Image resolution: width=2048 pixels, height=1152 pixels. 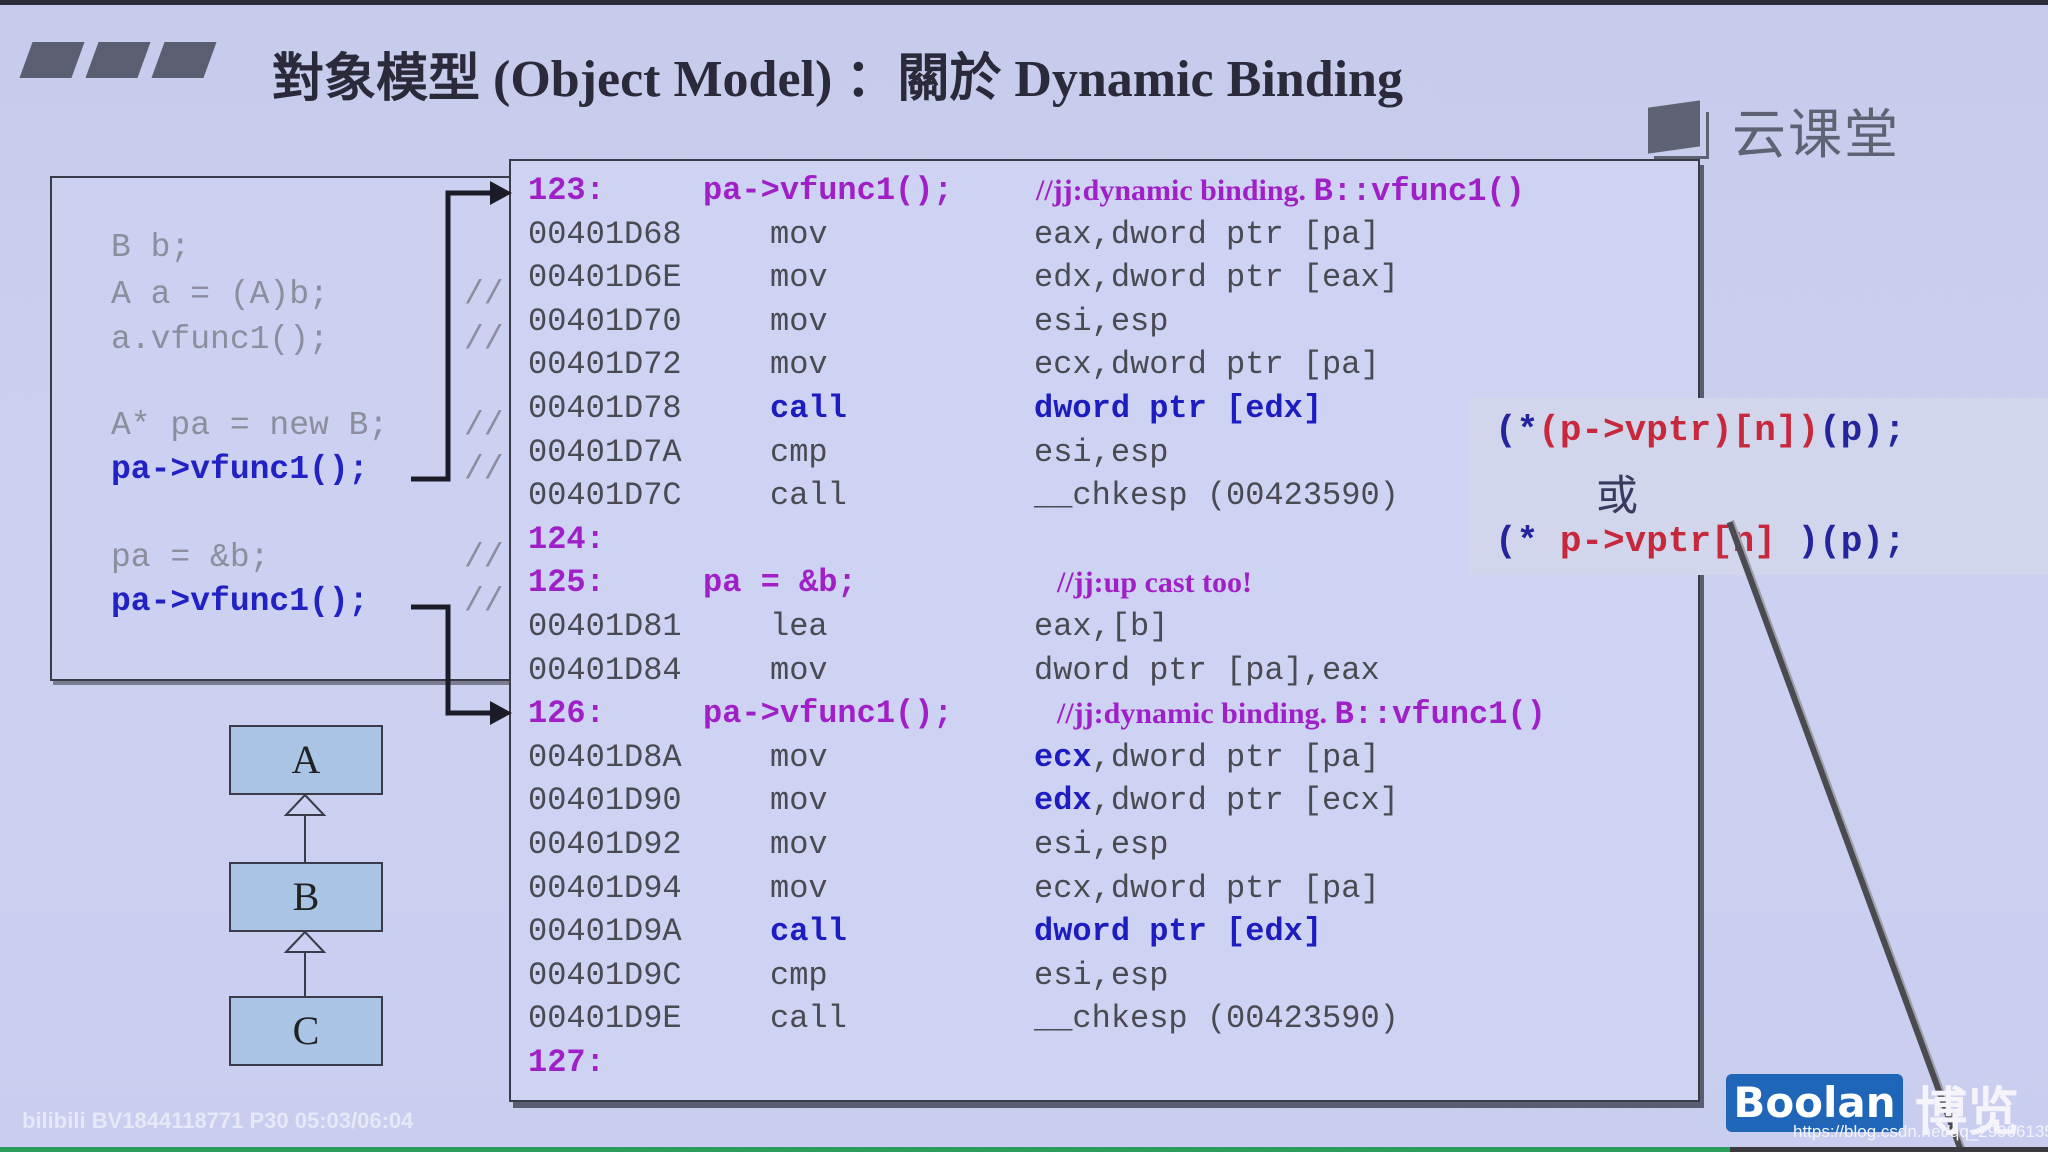 I want to click on video-info: BV1844118771 P30 05:03/06:04, so click(x=252, y=1120).